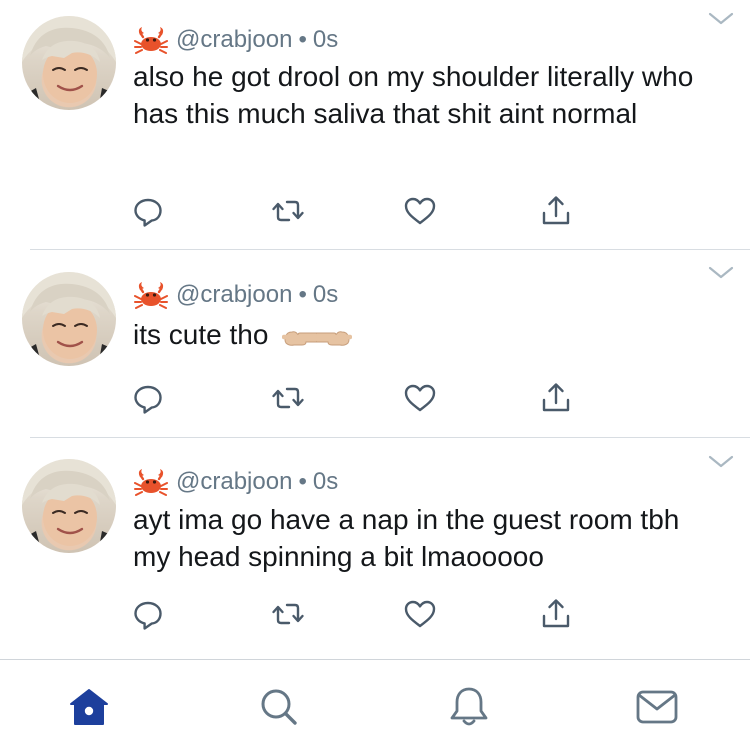 The width and height of the screenshot is (750, 755). Describe the element at coordinates (375, 707) in the screenshot. I see `bottom-tab-bar` at that location.